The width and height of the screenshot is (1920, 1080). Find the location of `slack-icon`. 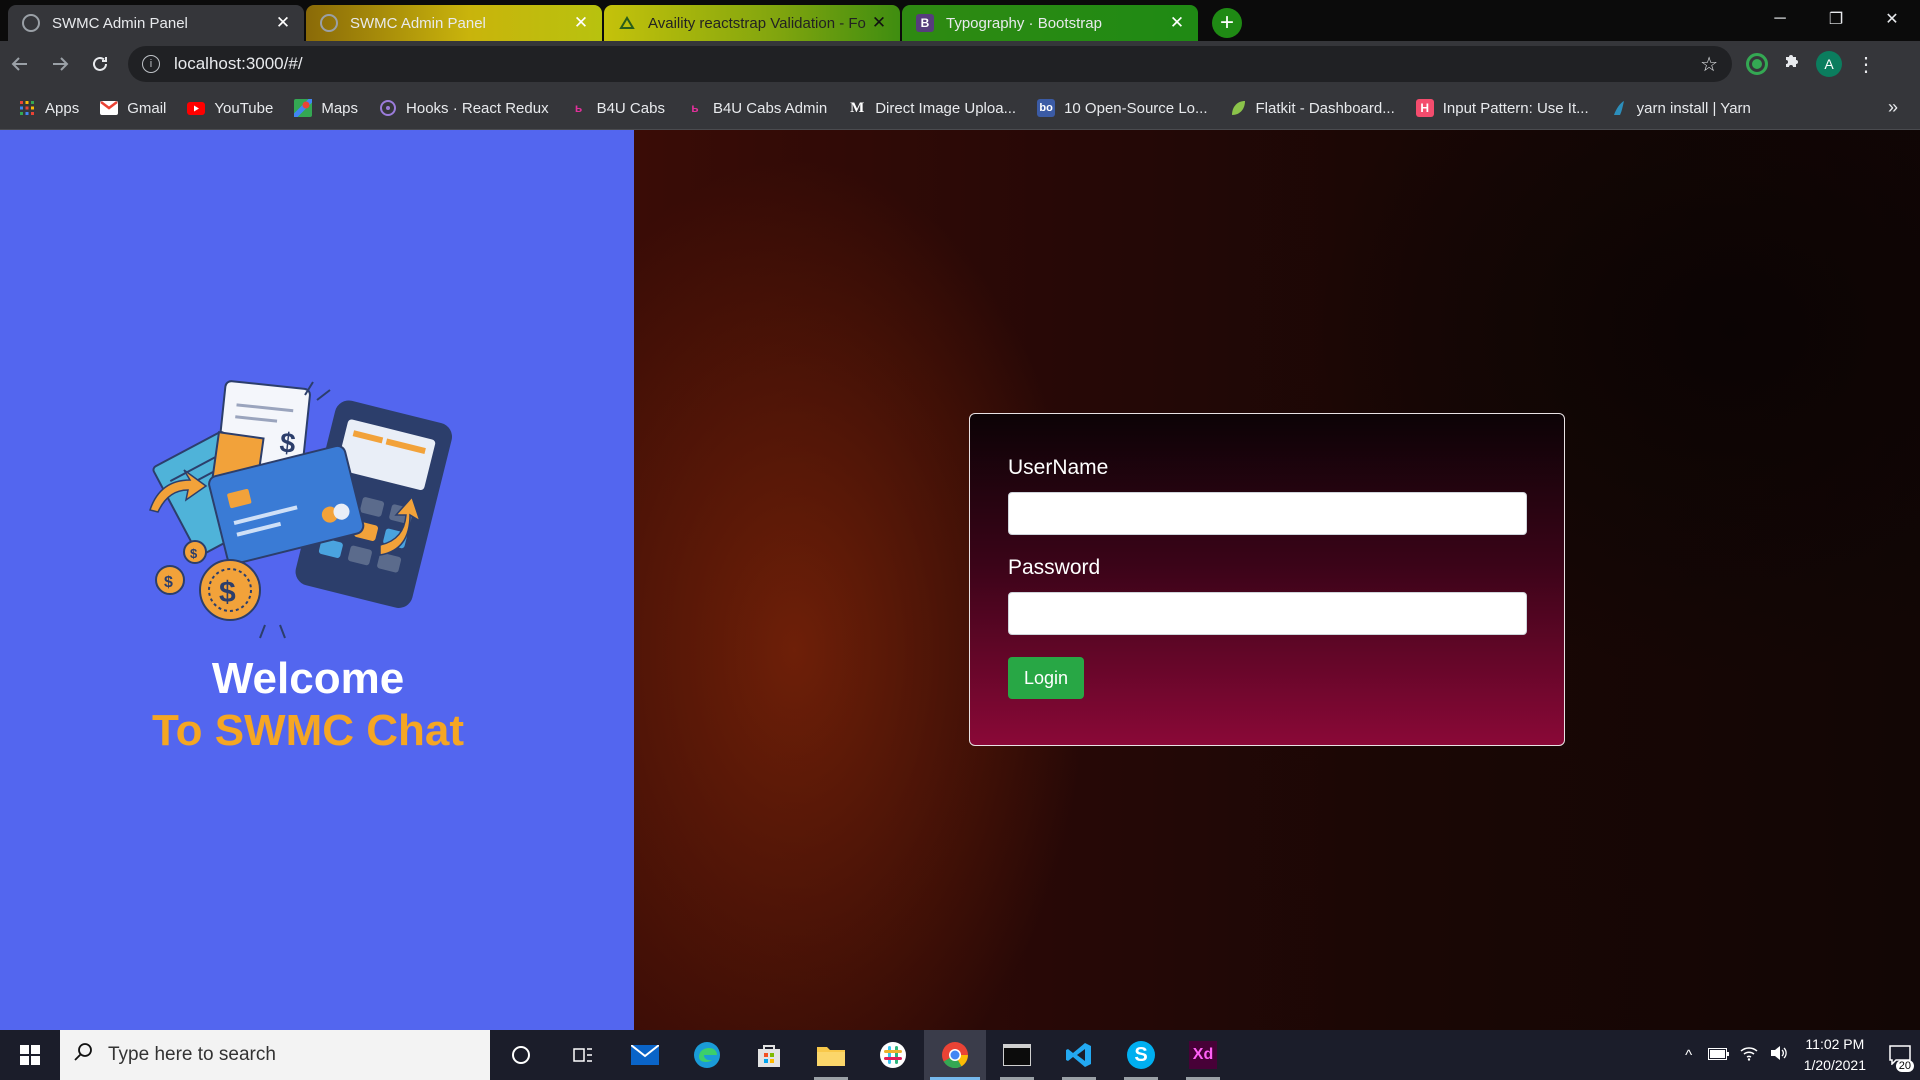

slack-icon is located at coordinates (893, 1055).